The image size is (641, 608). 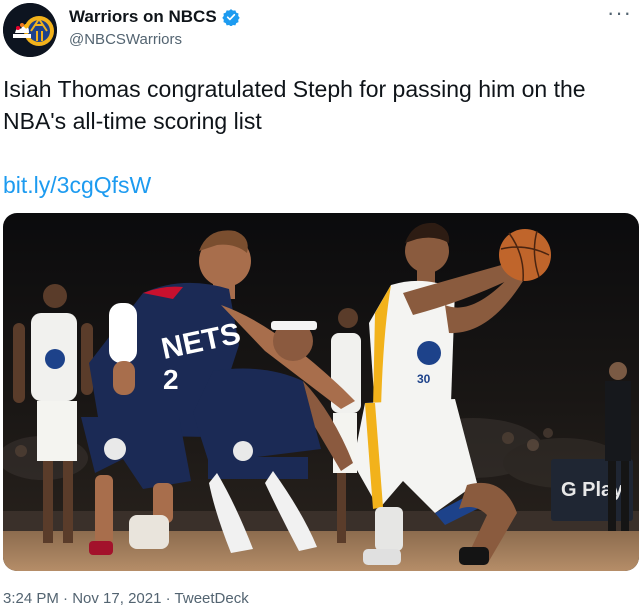 I want to click on display-name-text: Warriors on NBCS, so click(x=143, y=17).